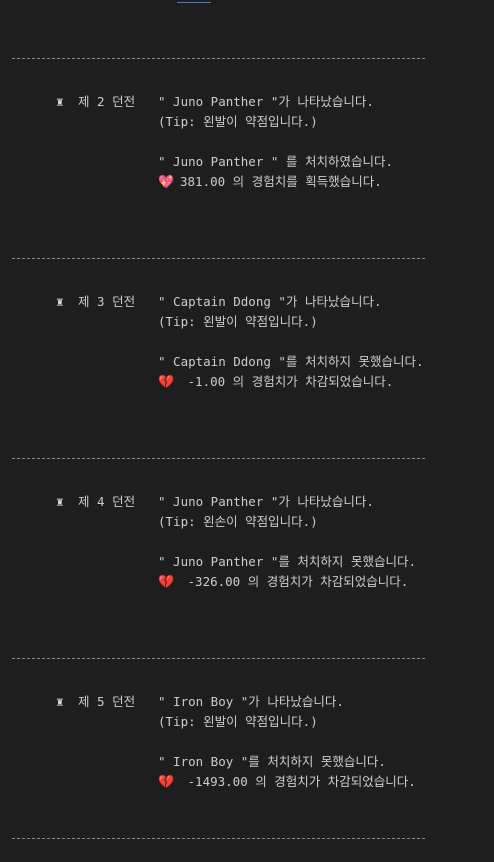  I want to click on result-message: " Juno Panther " 를 처치하였습니다., so click(275, 161).